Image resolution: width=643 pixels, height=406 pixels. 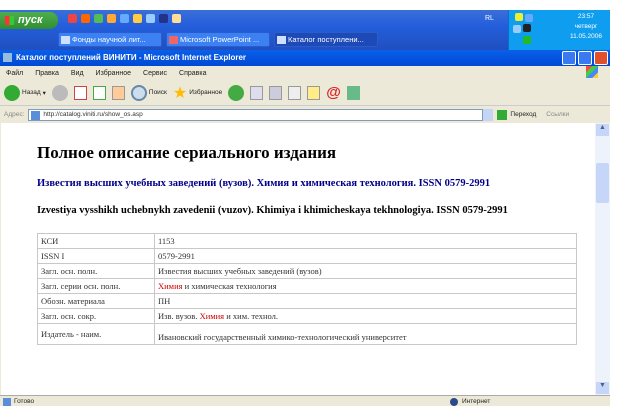 I want to click on clock-day: четверг, so click(x=586, y=26).